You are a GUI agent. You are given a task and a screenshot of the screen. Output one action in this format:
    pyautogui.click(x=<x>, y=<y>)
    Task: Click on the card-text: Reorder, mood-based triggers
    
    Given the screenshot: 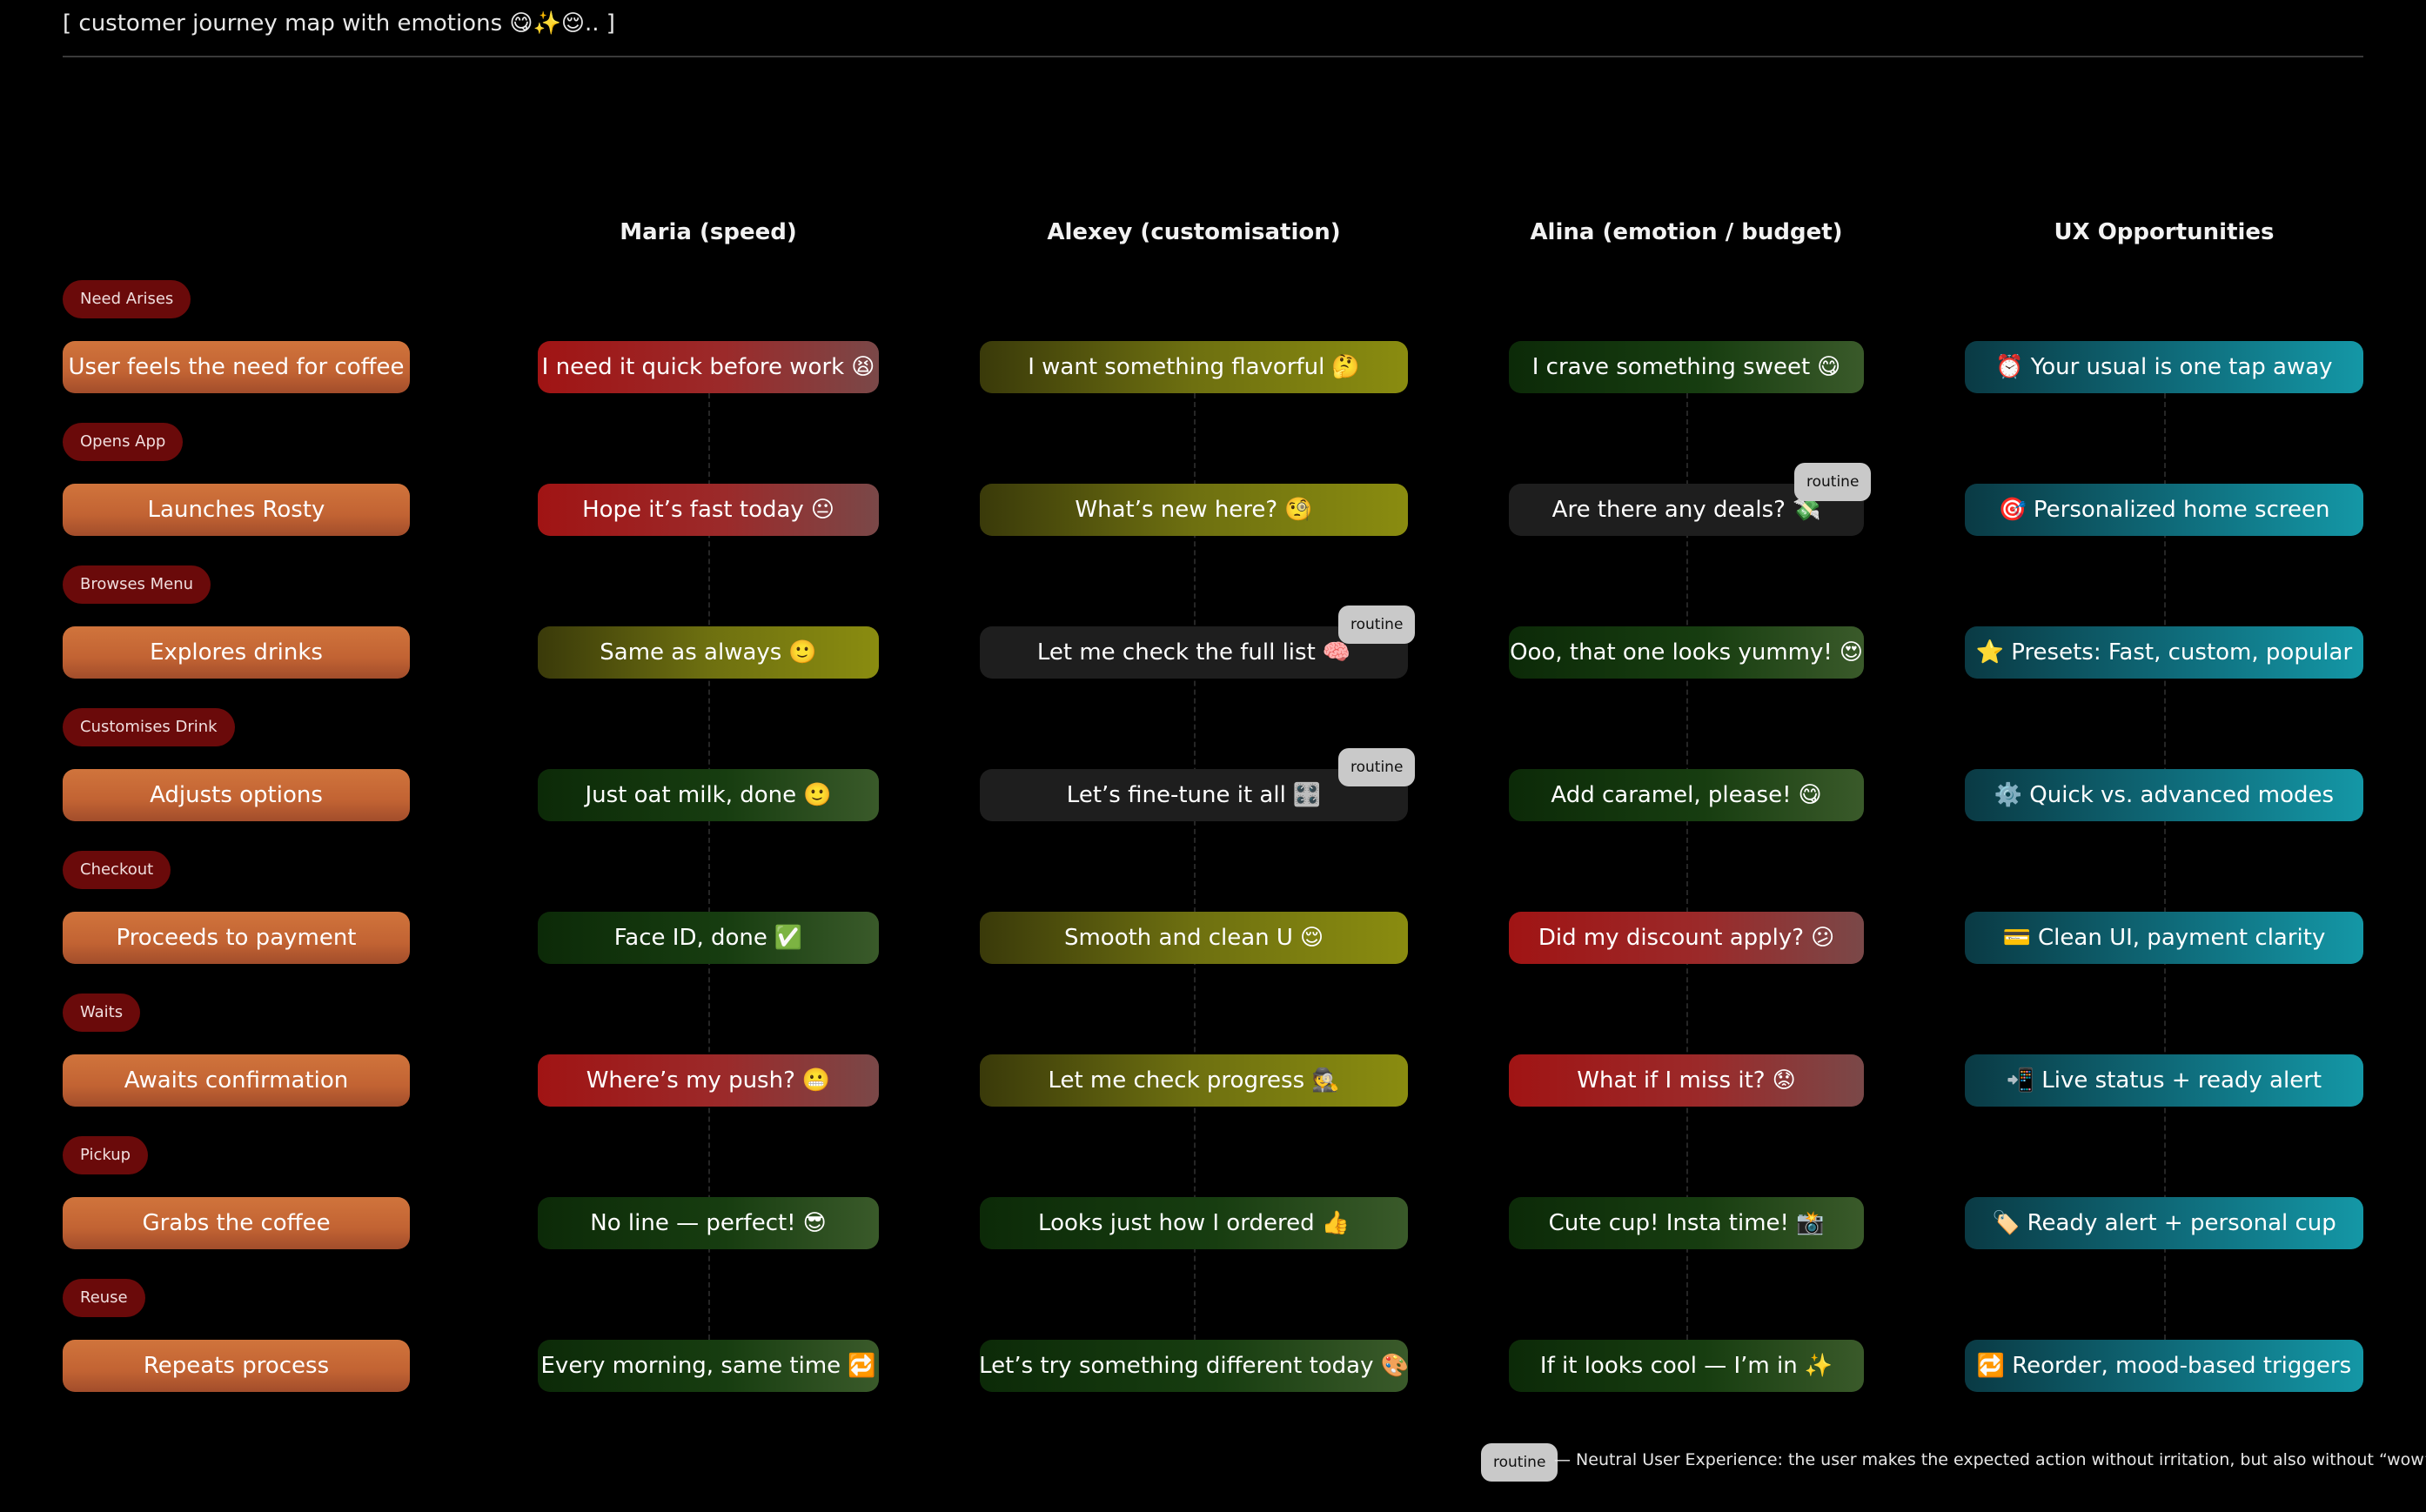 What is the action you would take?
    pyautogui.click(x=2182, y=1366)
    